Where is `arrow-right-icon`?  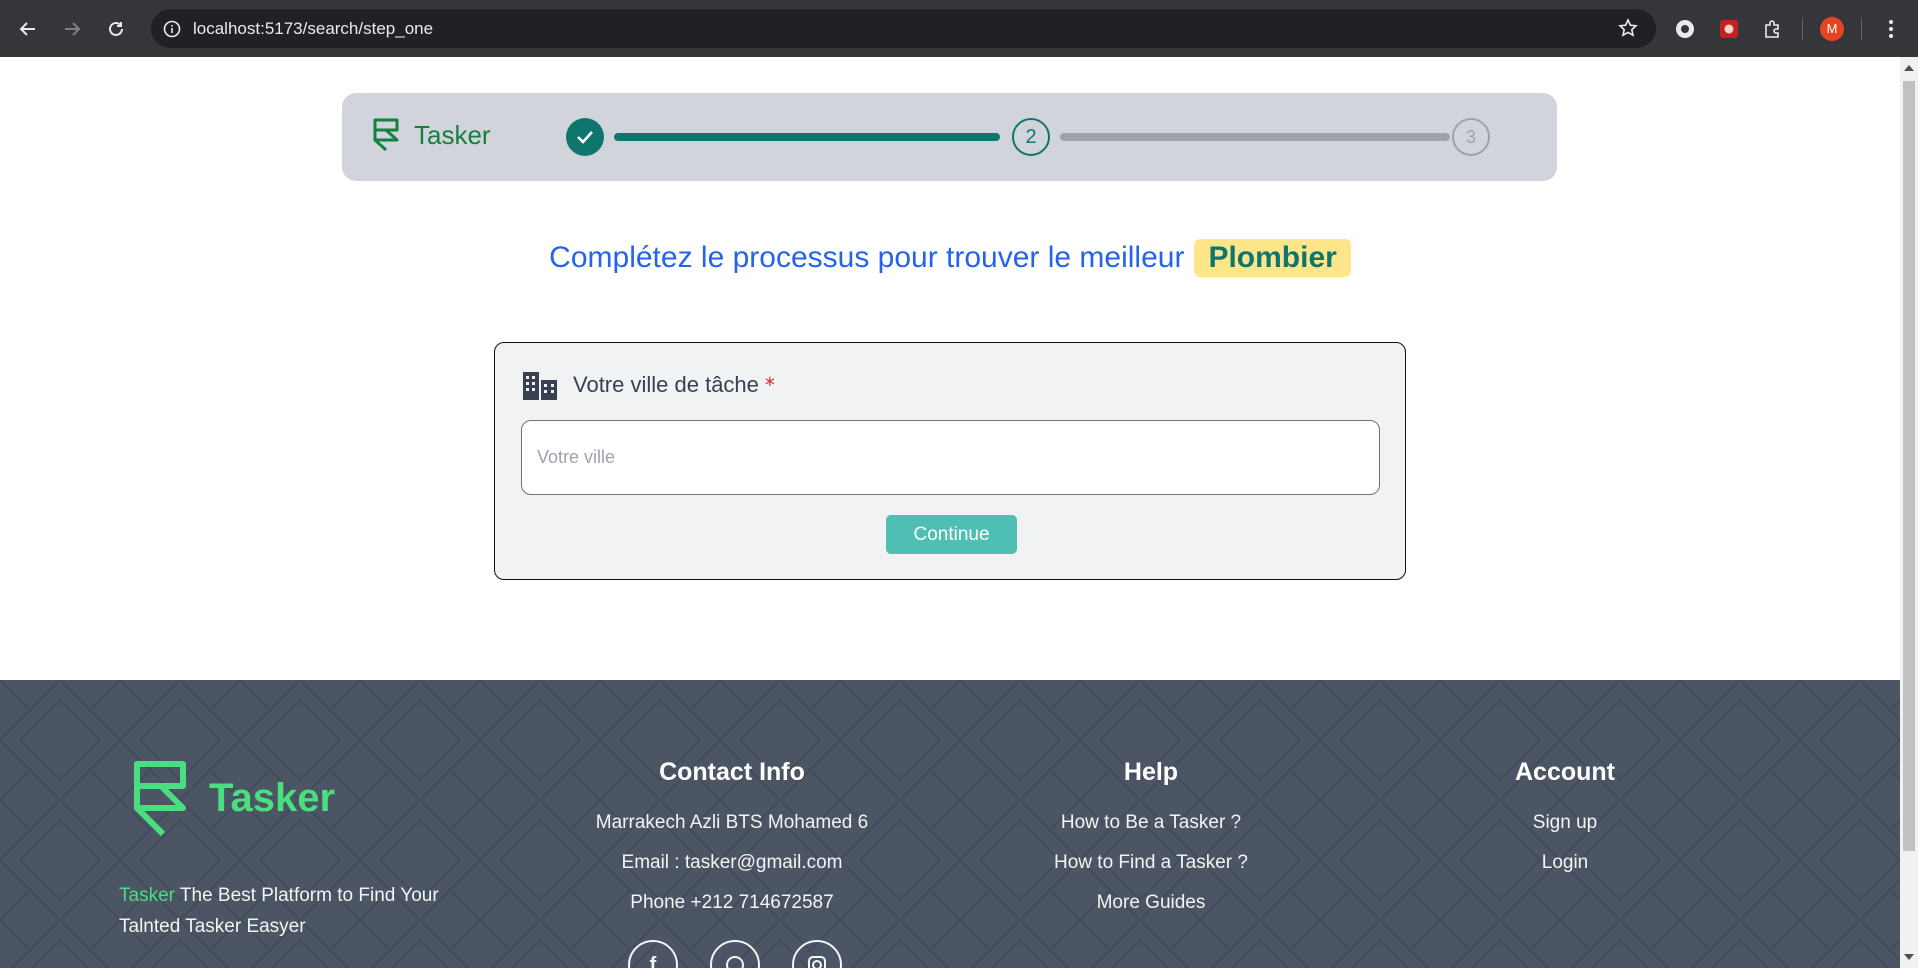 arrow-right-icon is located at coordinates (73, 28).